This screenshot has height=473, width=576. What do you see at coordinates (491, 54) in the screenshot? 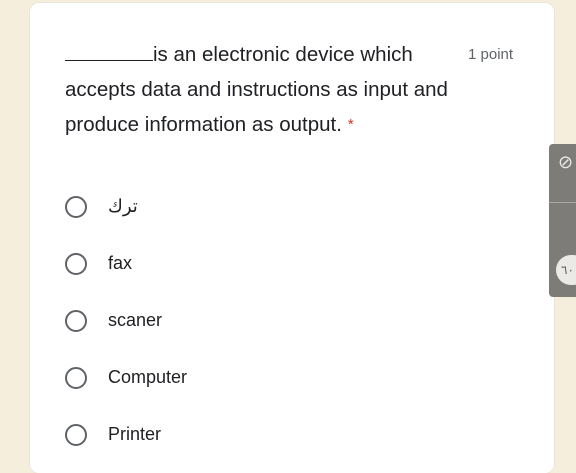
I see `points-label: 1 point` at bounding box center [491, 54].